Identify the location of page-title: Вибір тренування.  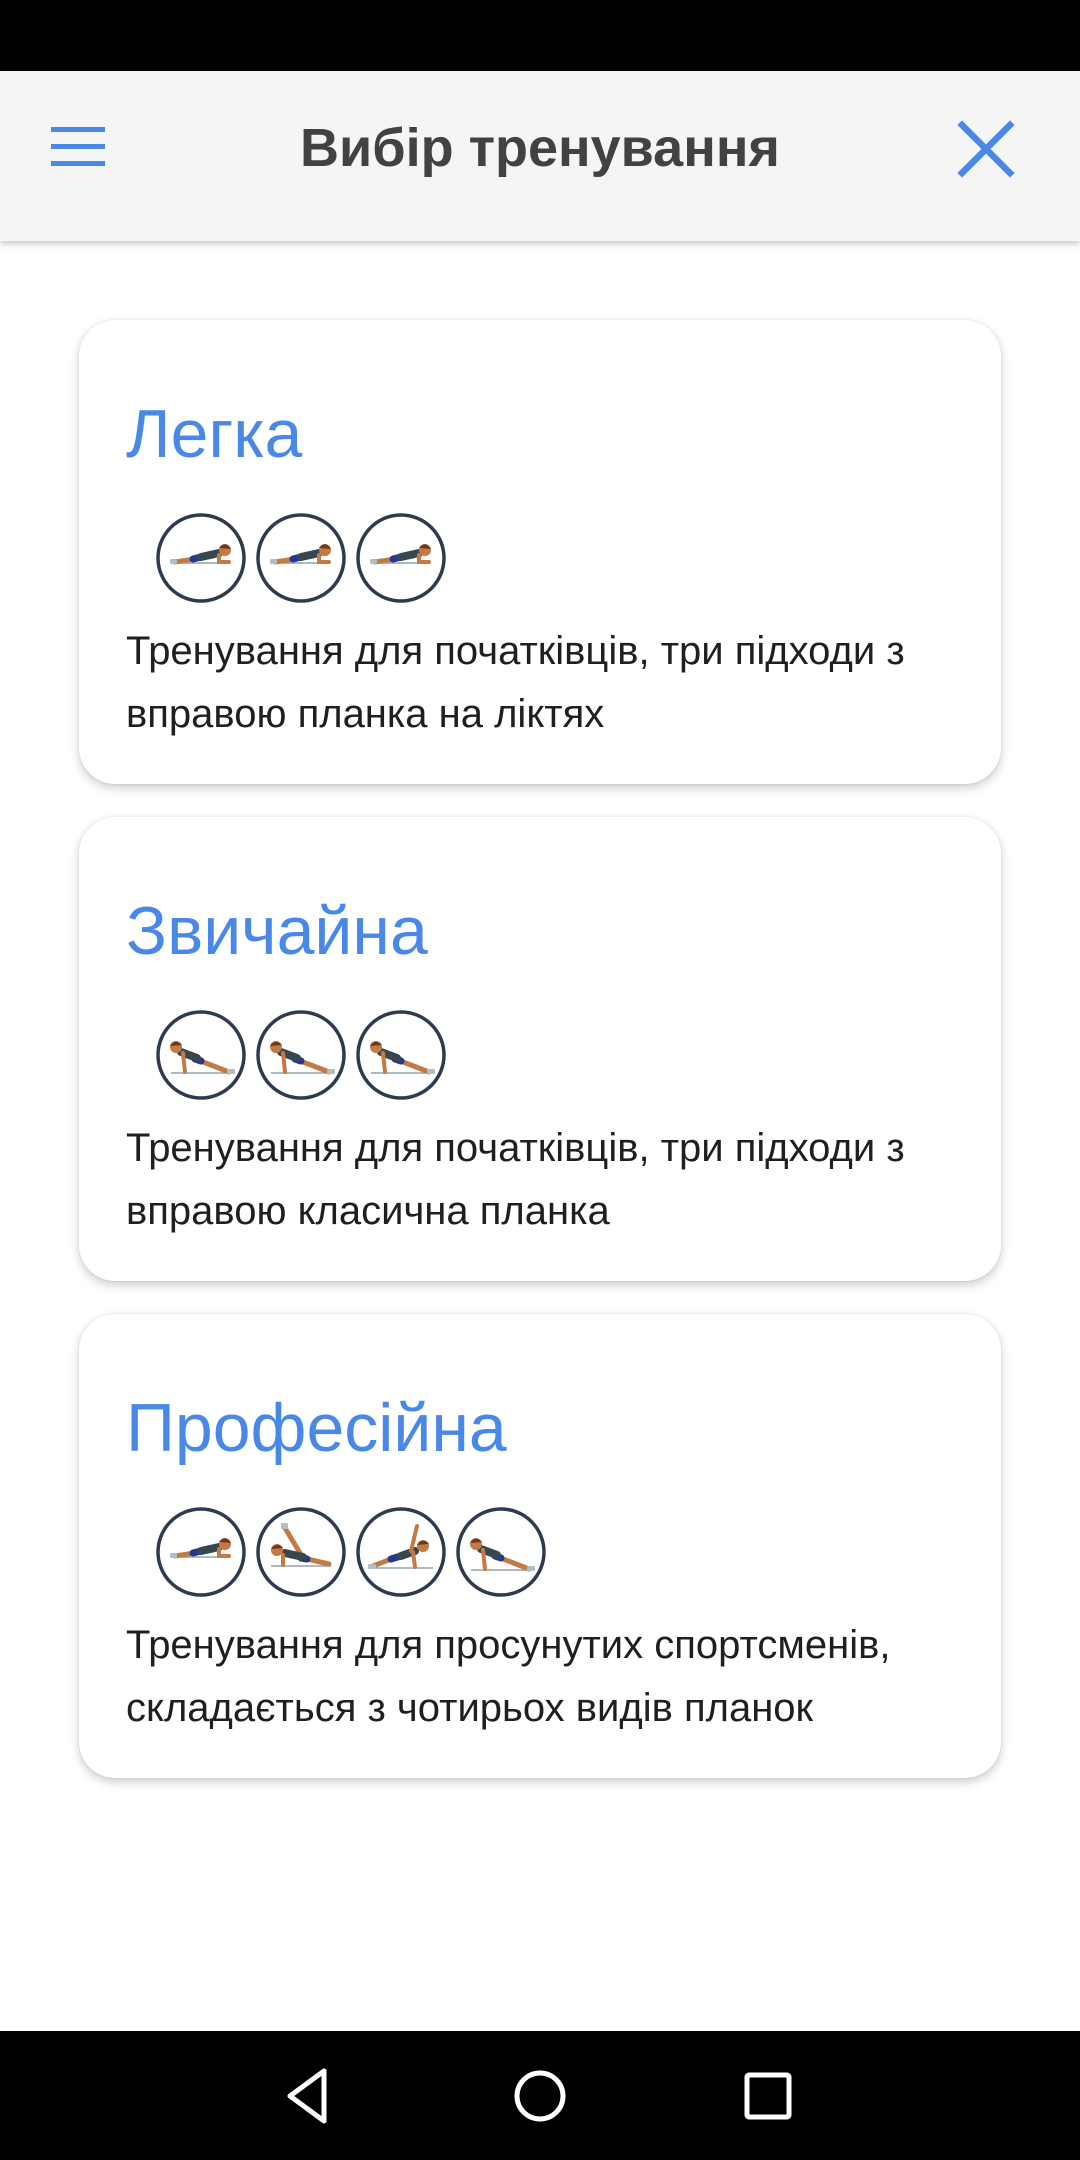
(540, 148).